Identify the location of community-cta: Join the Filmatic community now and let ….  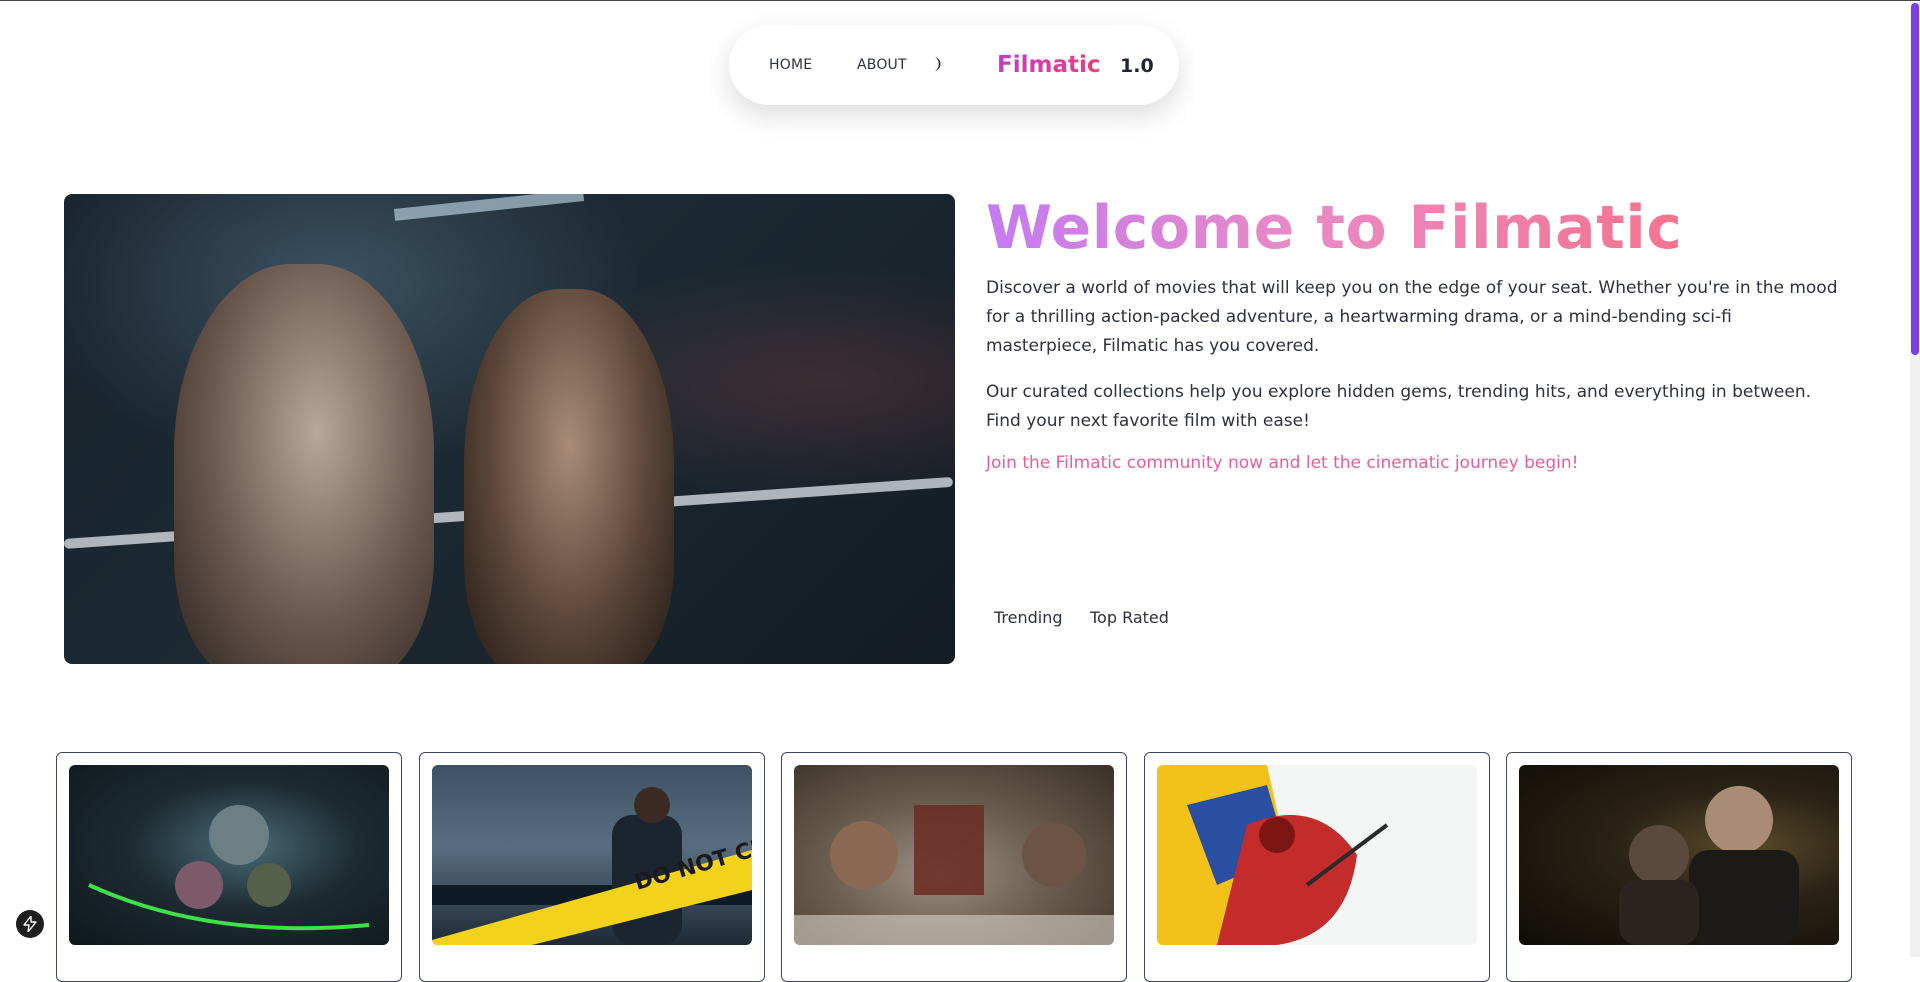
(1282, 463).